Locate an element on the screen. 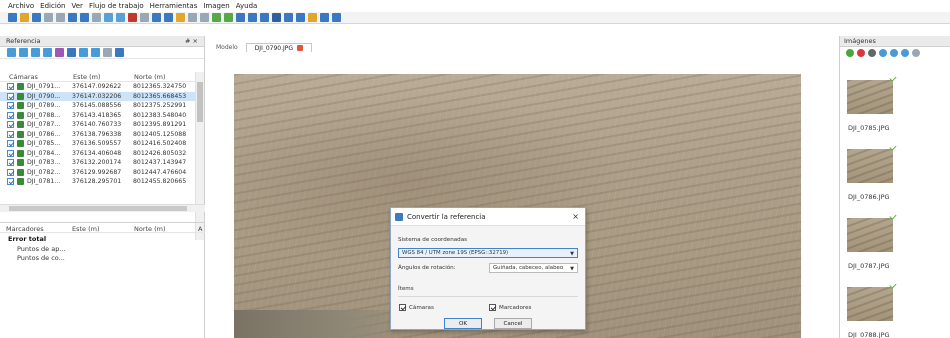  marker-row: Error total is located at coordinates (33, 240).